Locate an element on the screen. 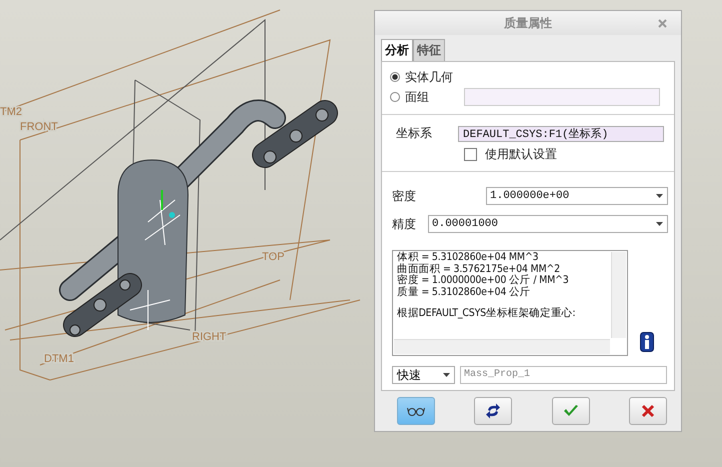 This screenshot has width=722, height=467. cancel-button is located at coordinates (647, 411).